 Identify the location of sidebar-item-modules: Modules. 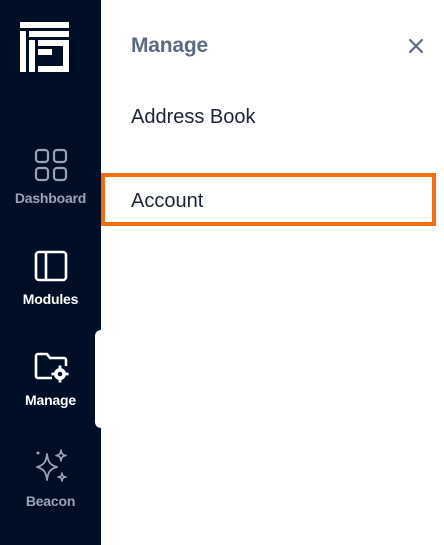
(50, 289).